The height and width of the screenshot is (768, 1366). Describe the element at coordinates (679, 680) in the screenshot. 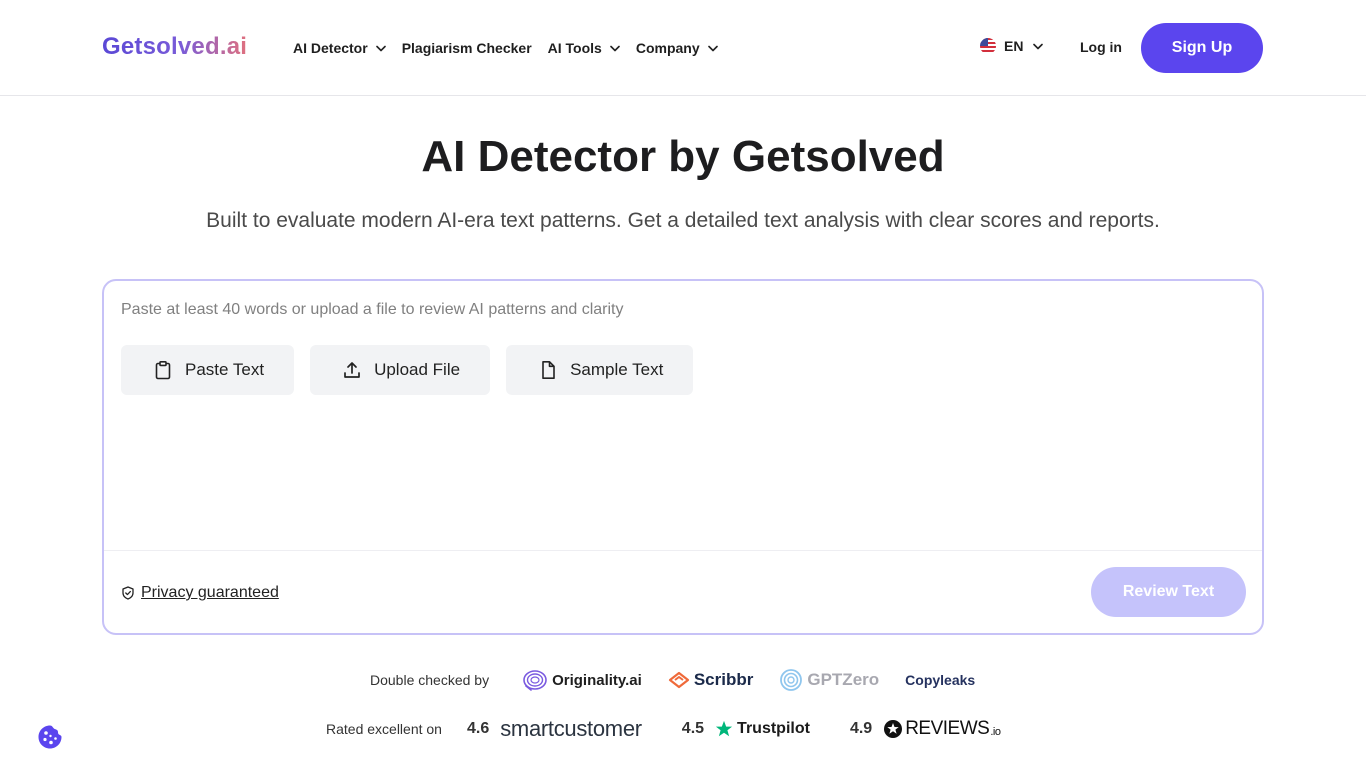

I see `scribbr-logo-icon` at that location.